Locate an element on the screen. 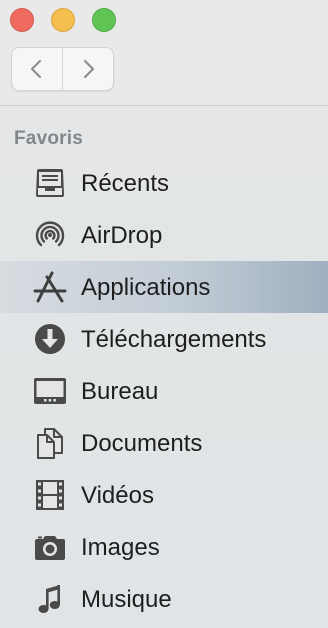 The height and width of the screenshot is (628, 328). sidebar-item-label: Applications is located at coordinates (146, 287).